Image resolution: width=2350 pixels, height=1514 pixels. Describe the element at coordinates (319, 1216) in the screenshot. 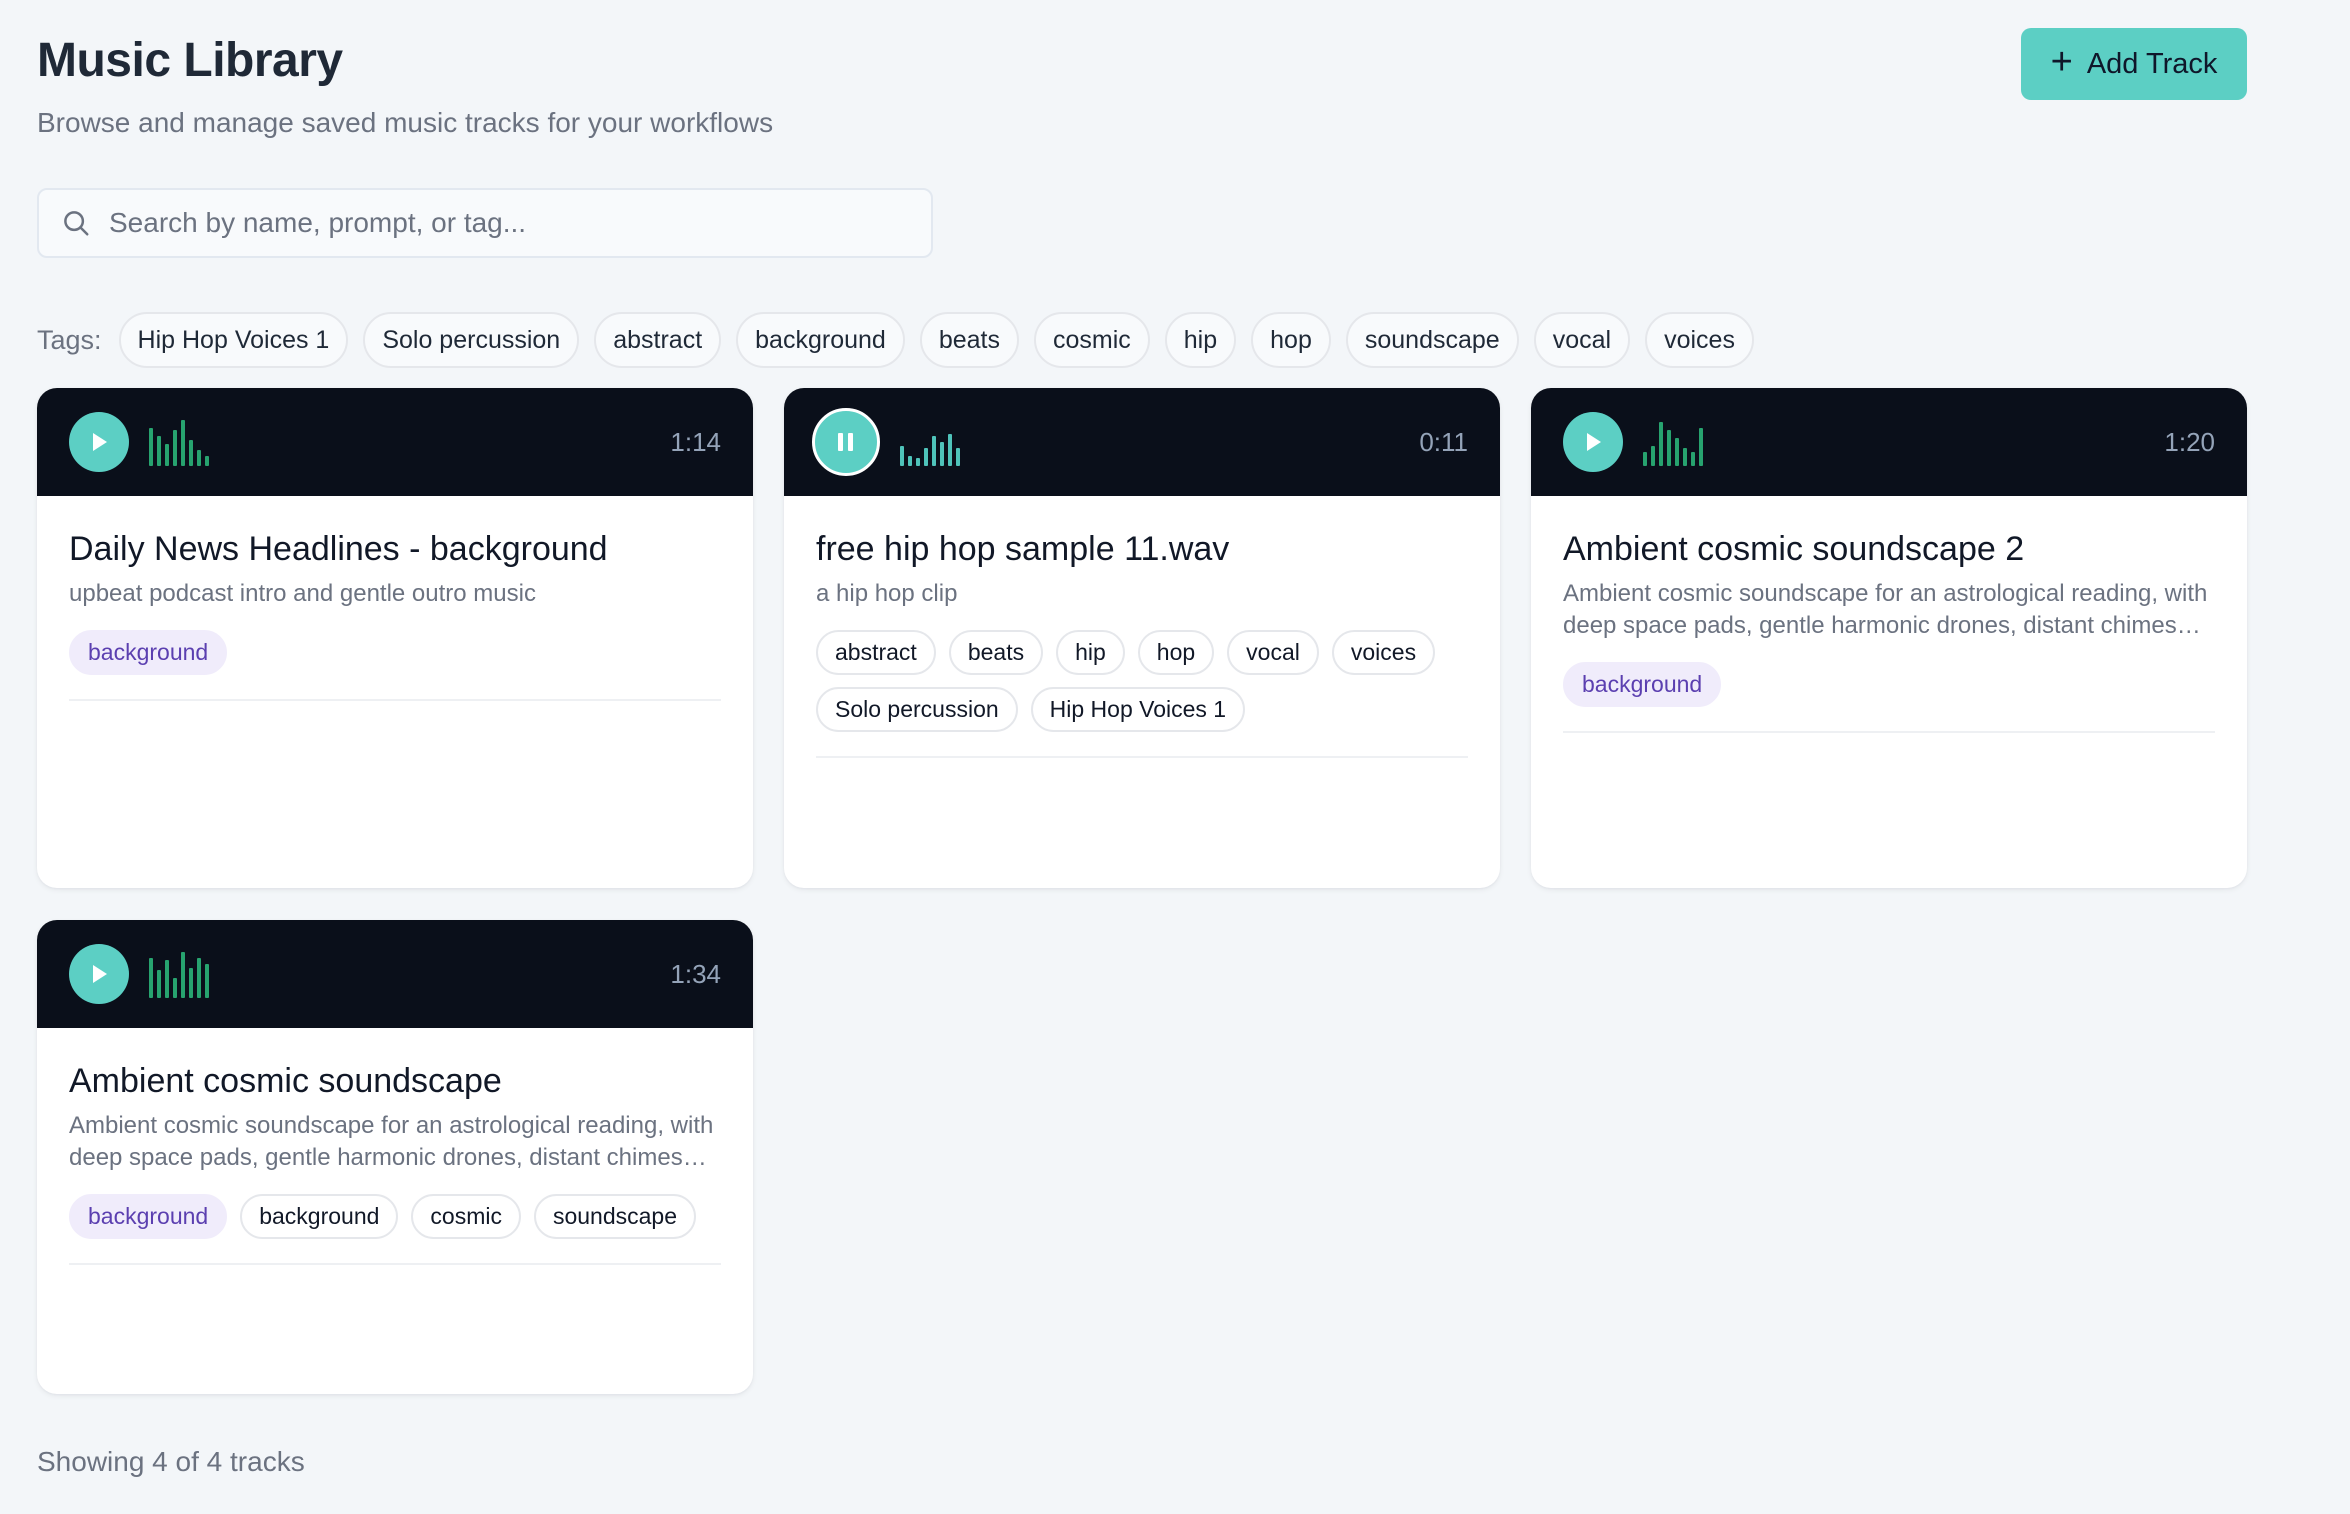

I see `tag-chip: background` at that location.